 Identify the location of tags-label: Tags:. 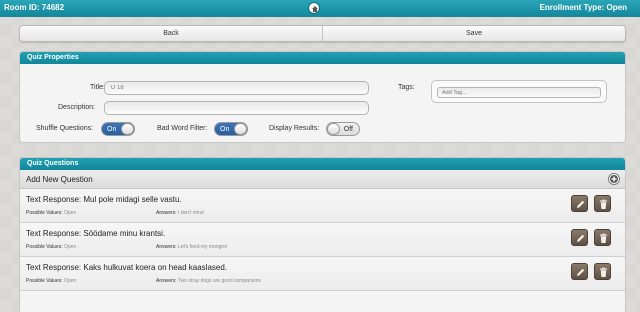
(406, 87).